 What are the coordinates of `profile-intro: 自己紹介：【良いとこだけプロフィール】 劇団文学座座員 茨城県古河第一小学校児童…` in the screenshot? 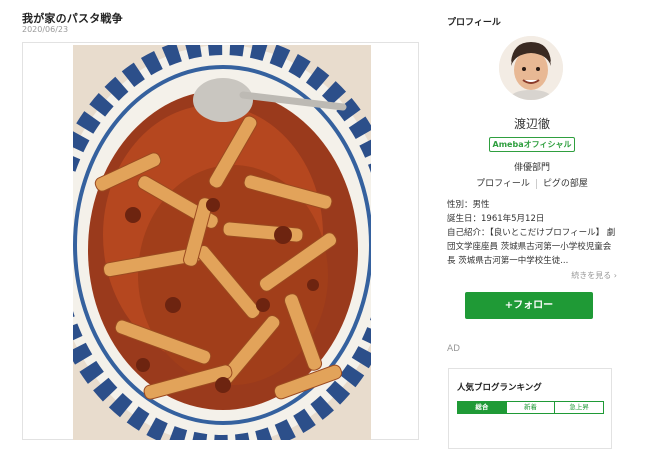 It's located at (531, 247).